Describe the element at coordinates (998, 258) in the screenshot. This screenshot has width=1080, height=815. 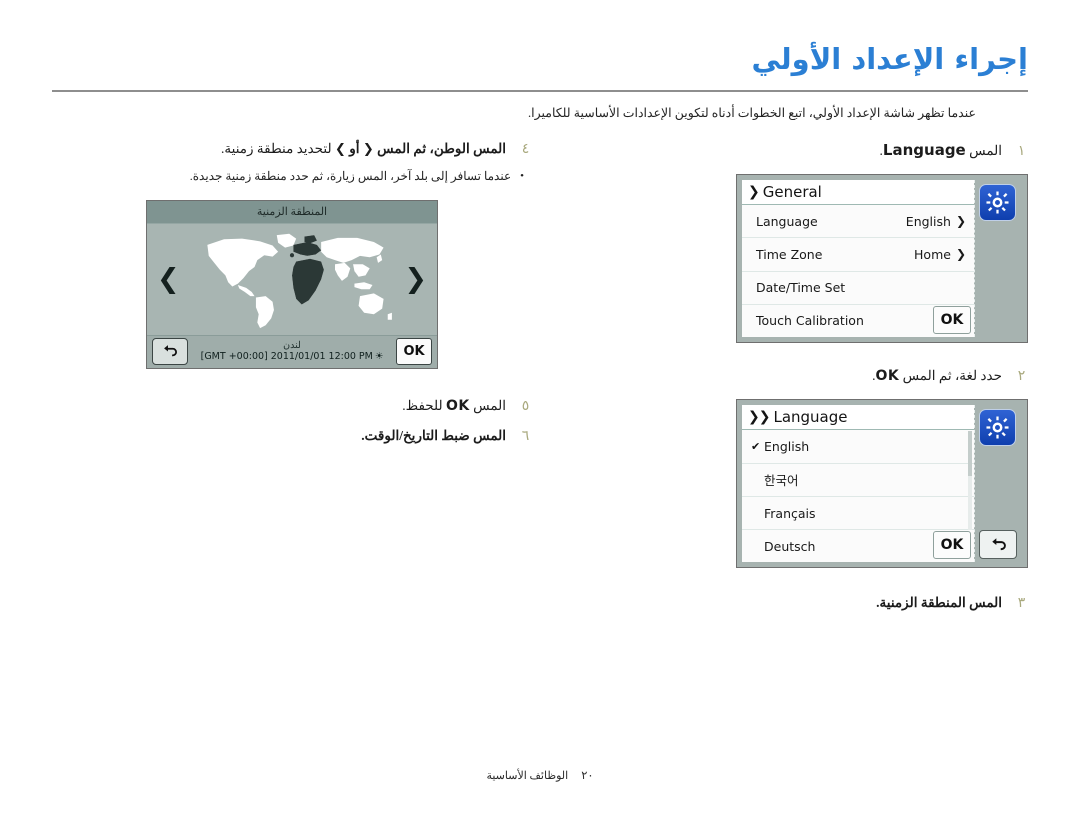
I see `general-sidebar-rail` at that location.